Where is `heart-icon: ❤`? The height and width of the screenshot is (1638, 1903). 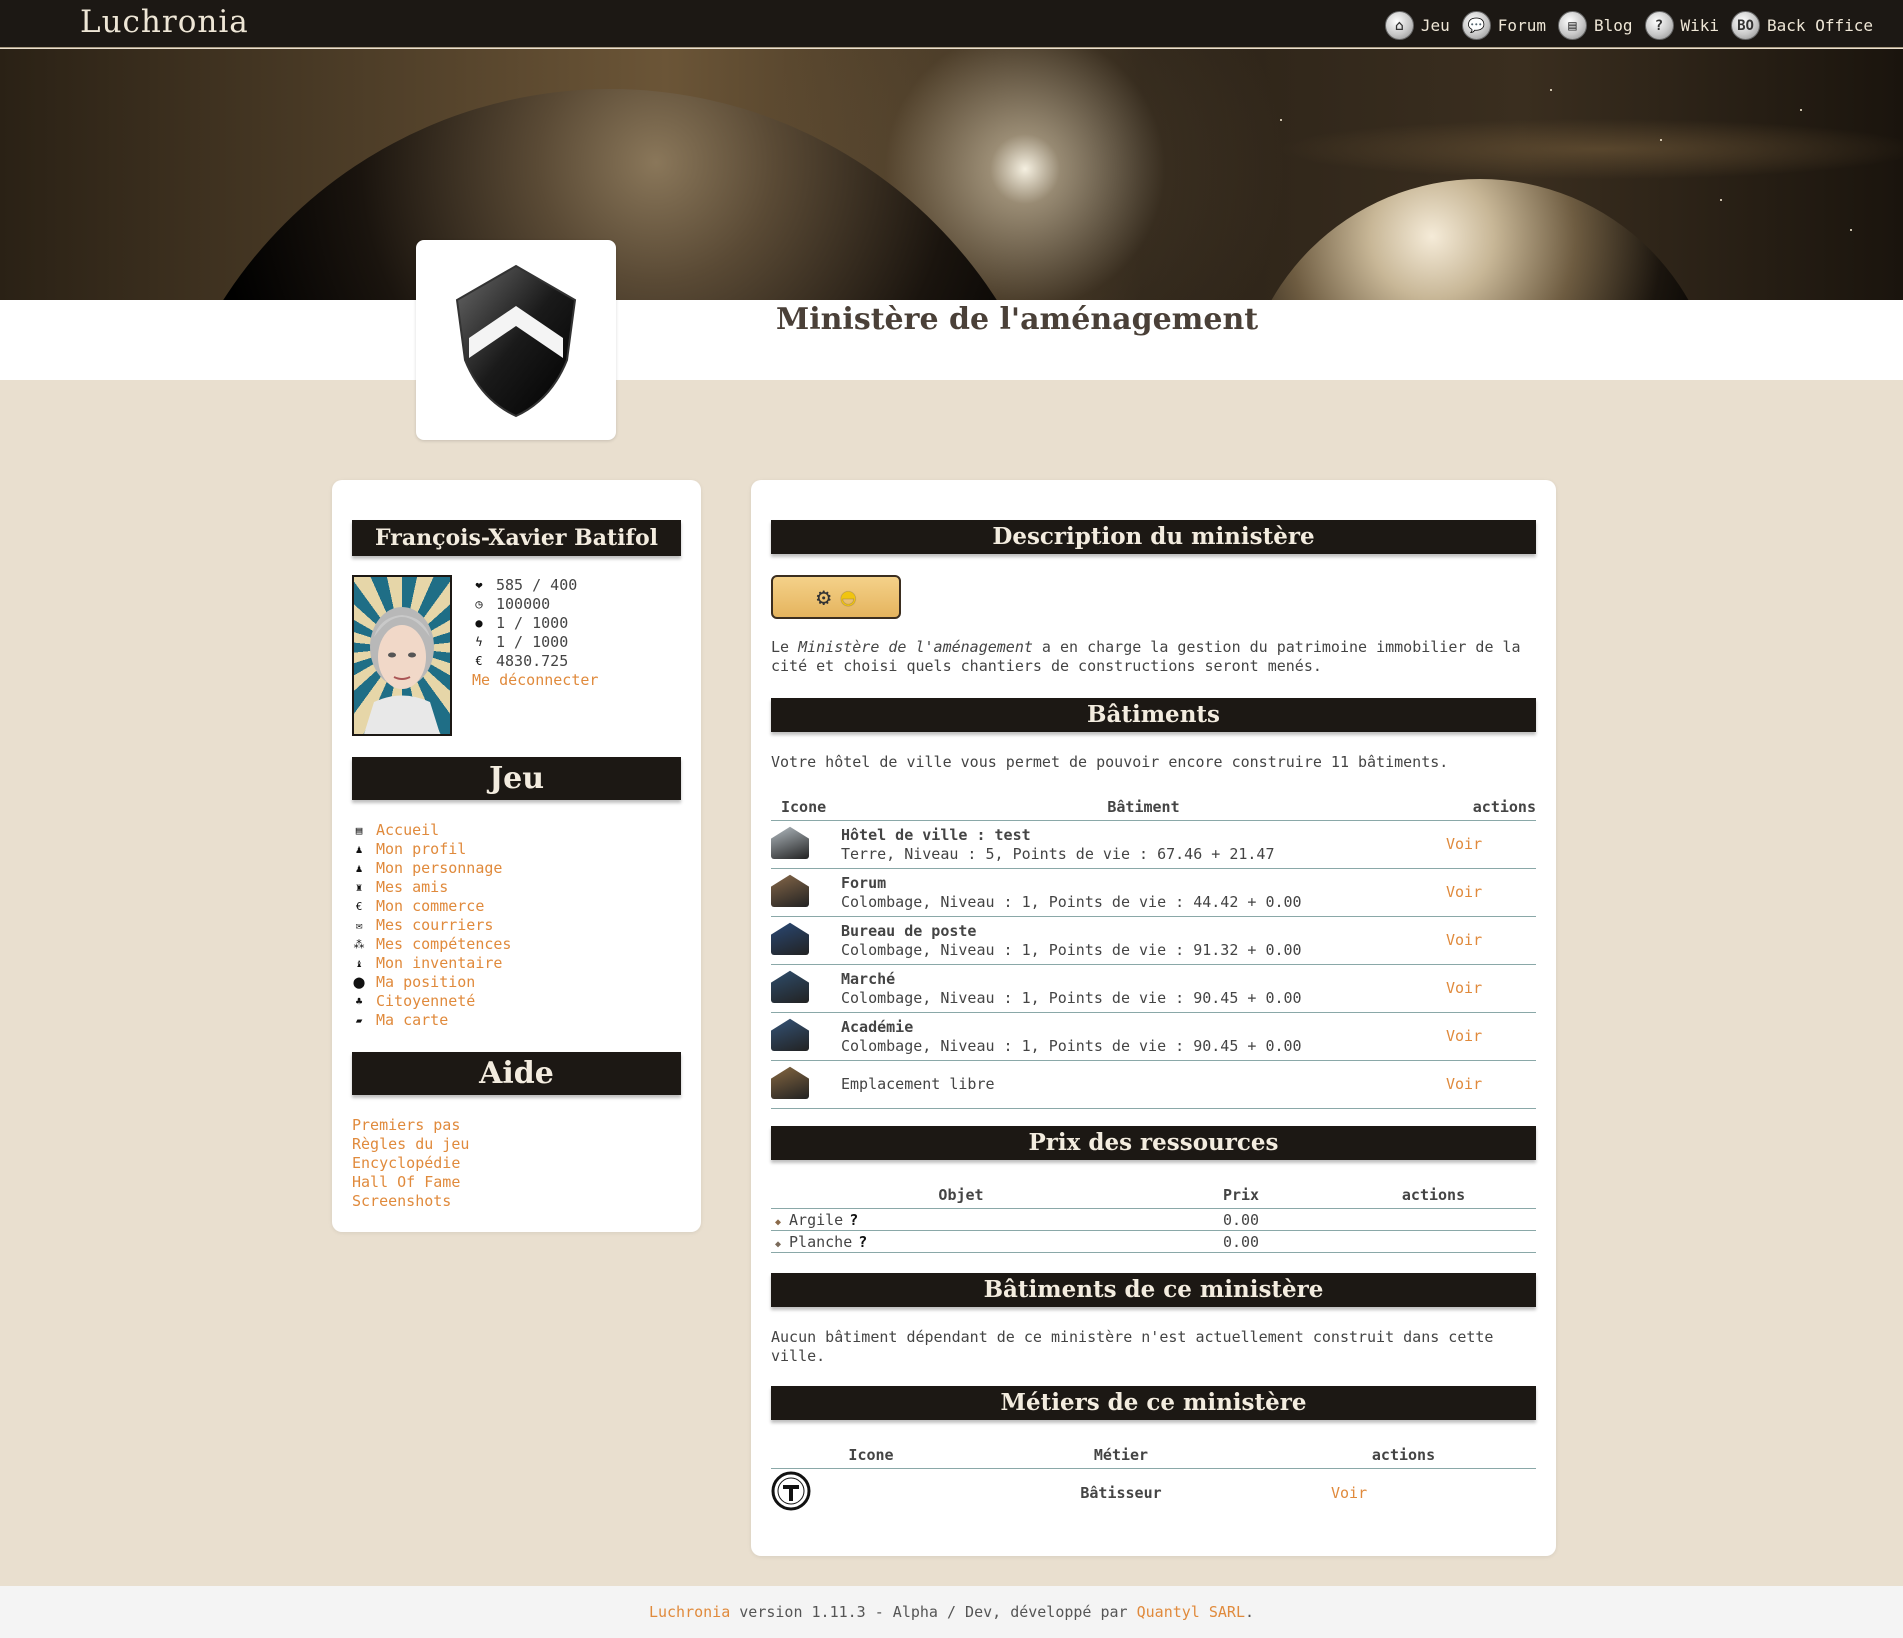
heart-icon: ❤ is located at coordinates (479, 585).